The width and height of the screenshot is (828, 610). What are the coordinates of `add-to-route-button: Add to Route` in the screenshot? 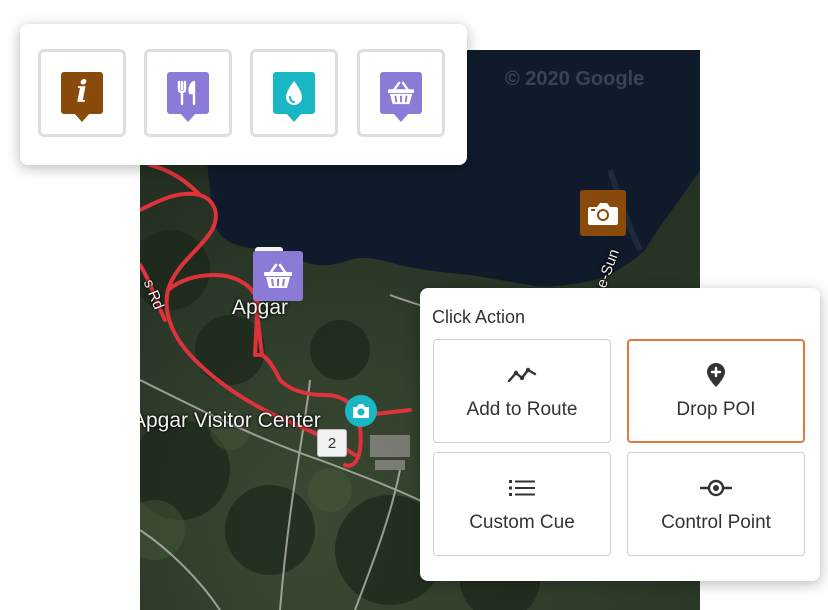 It's located at (522, 391).